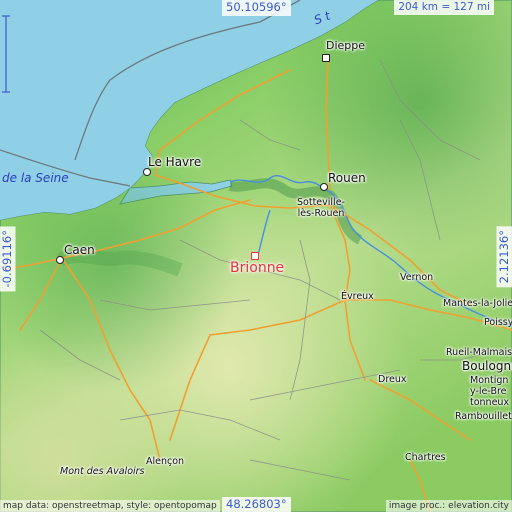 This screenshot has height=512, width=512. What do you see at coordinates (79, 250) in the screenshot?
I see `place-label-caen: Caen` at bounding box center [79, 250].